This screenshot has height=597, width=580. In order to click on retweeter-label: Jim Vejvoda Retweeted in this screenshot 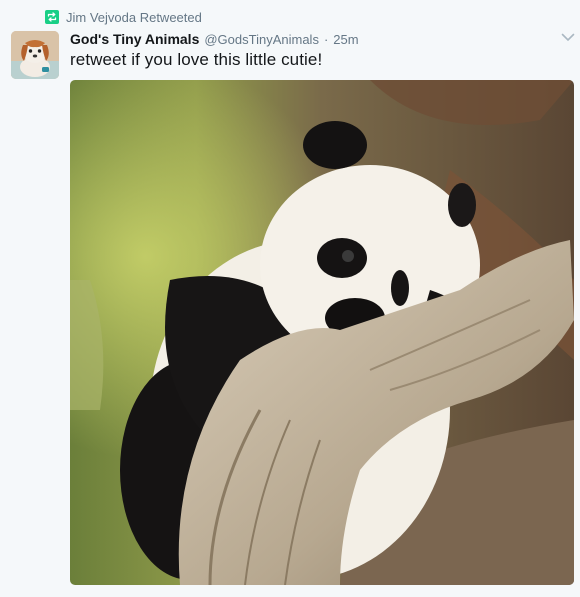, I will do `click(134, 17)`.